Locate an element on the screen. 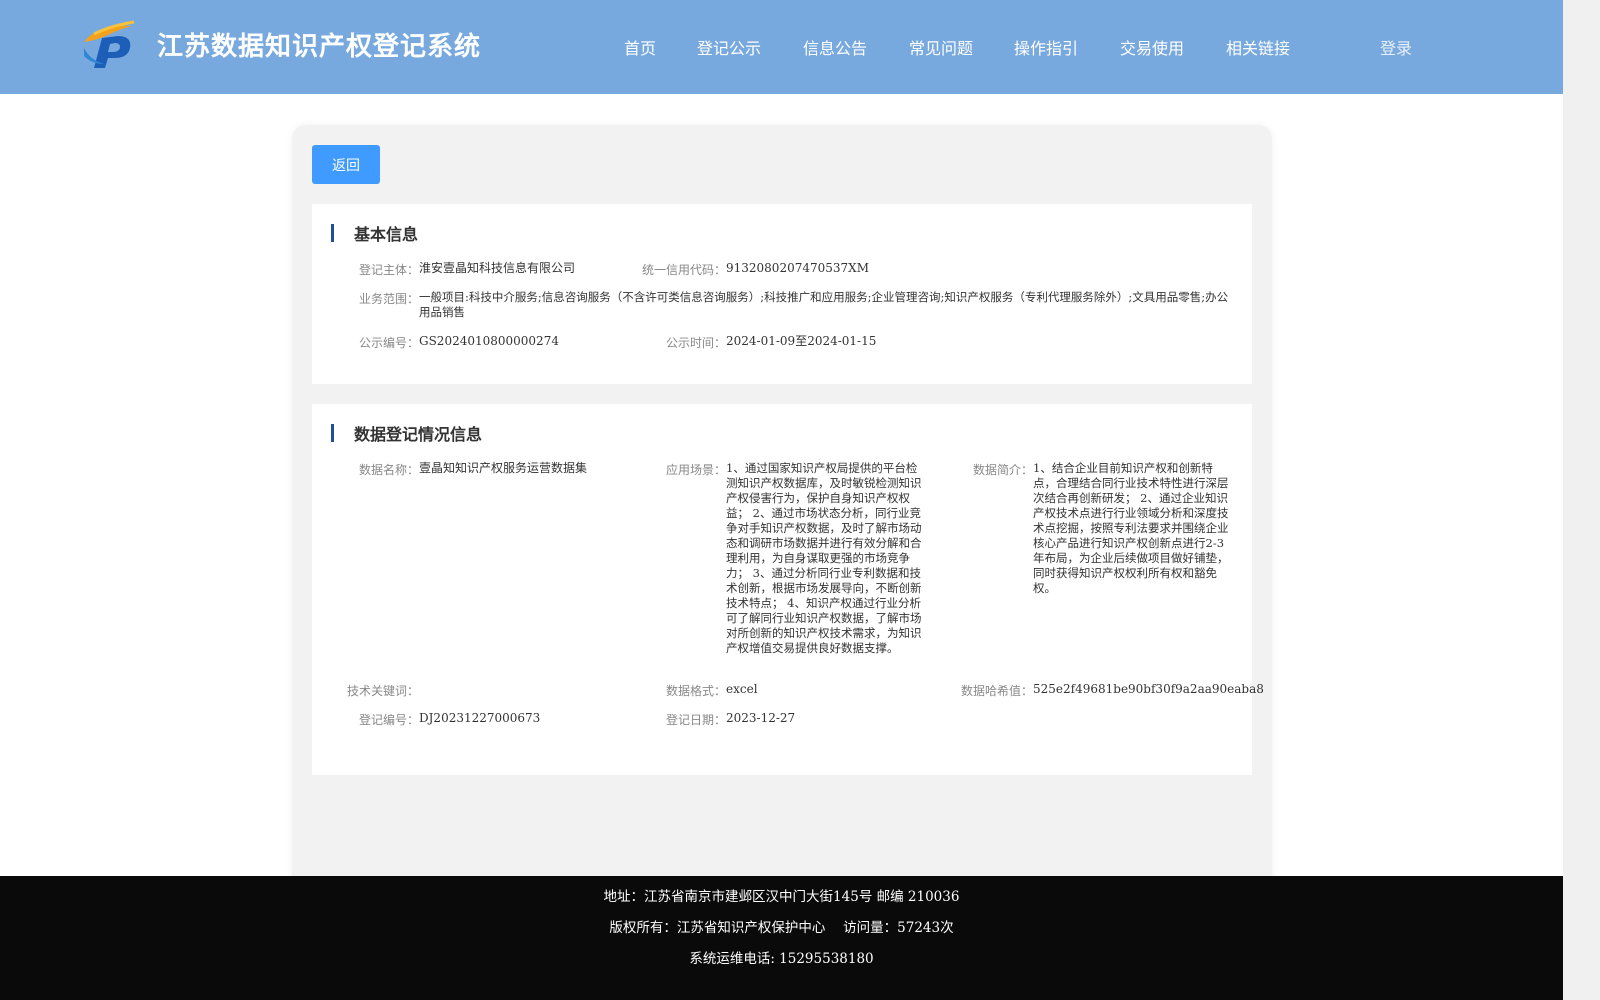 The image size is (1600, 1000). footer-copyright: 版权所有：江苏省知识产权保护中心 访问量：57243次 is located at coordinates (781, 928).